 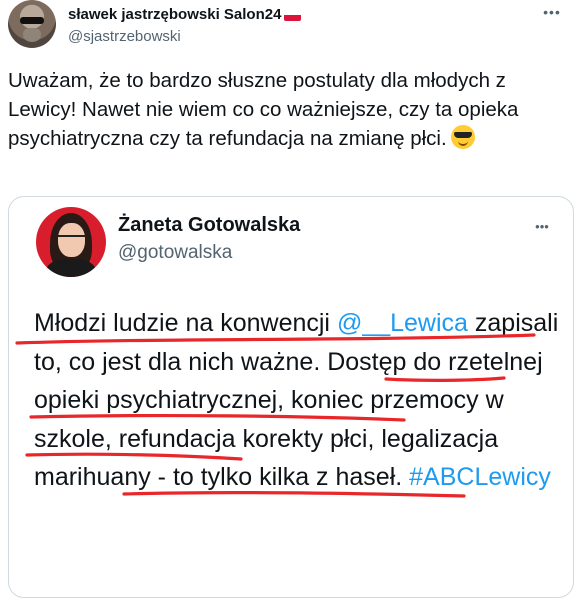 I want to click on quoted-author-name: Żaneta Gotowalska, so click(x=209, y=225).